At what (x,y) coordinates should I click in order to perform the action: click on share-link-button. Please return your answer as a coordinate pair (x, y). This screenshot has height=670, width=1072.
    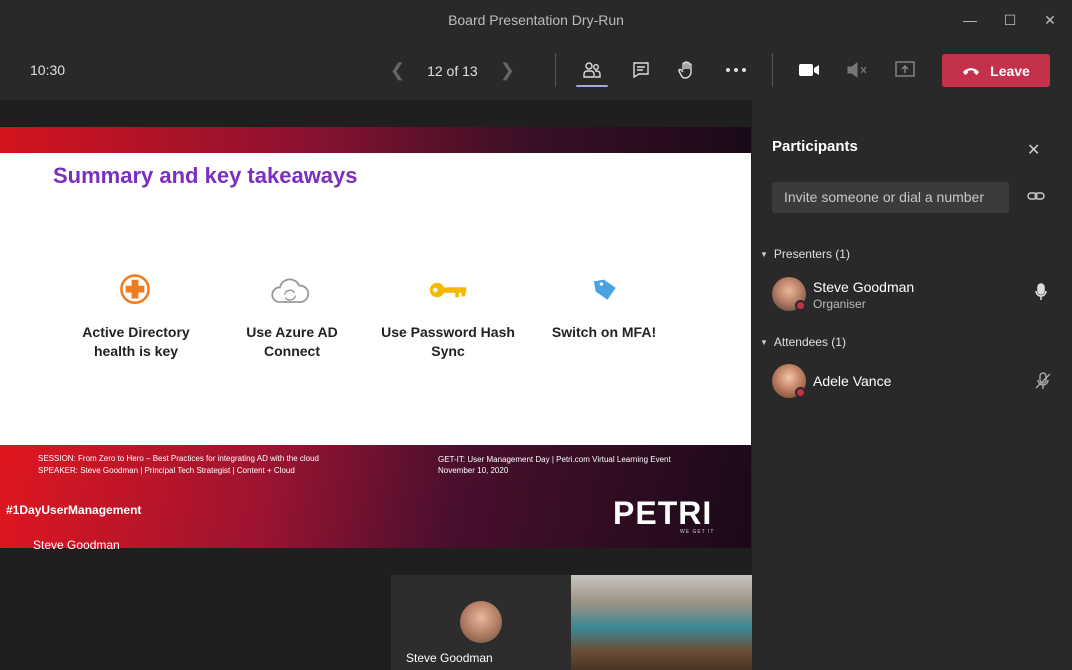
    Looking at the image, I should click on (1036, 197).